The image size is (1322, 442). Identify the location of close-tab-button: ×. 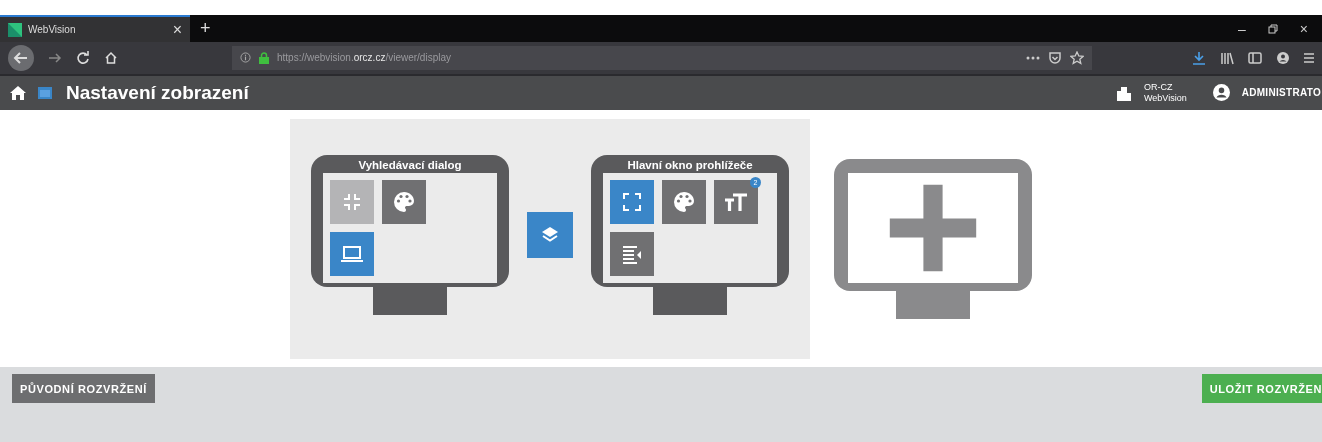
(177, 29).